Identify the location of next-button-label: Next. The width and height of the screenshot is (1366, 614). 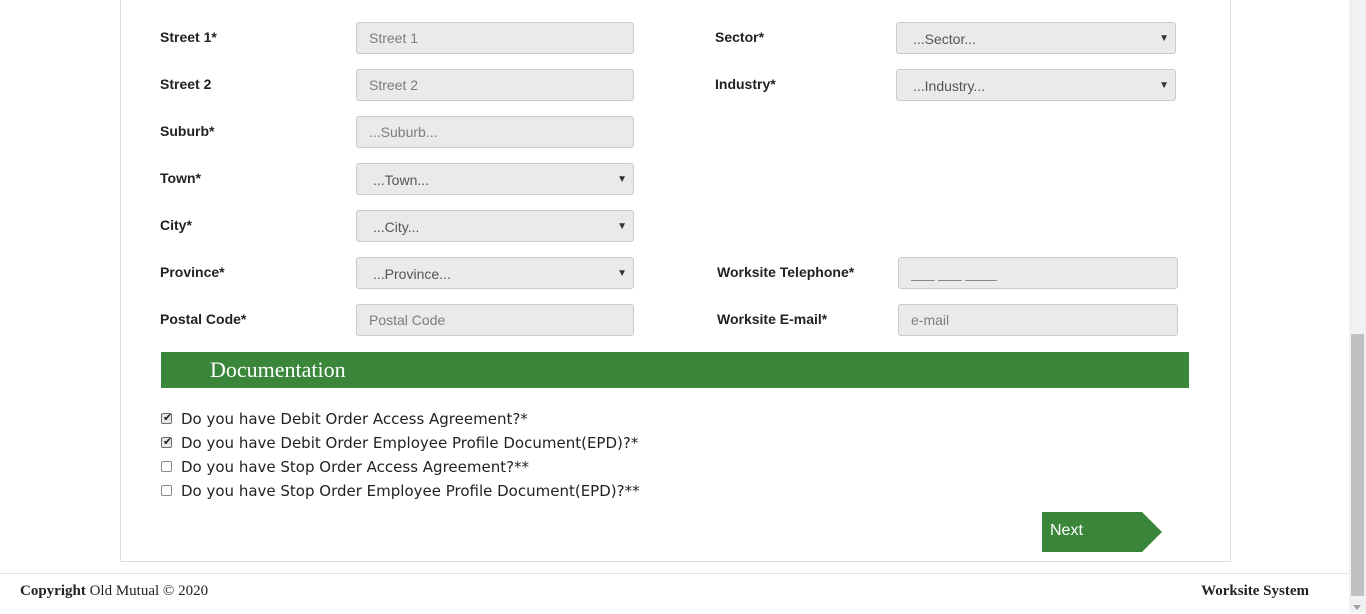
(1066, 530).